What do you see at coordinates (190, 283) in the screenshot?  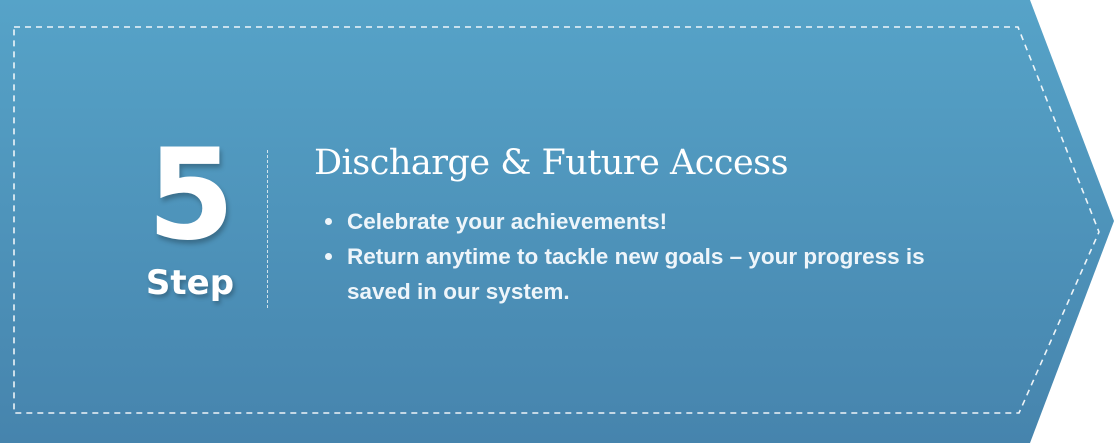 I see `step-label: Step` at bounding box center [190, 283].